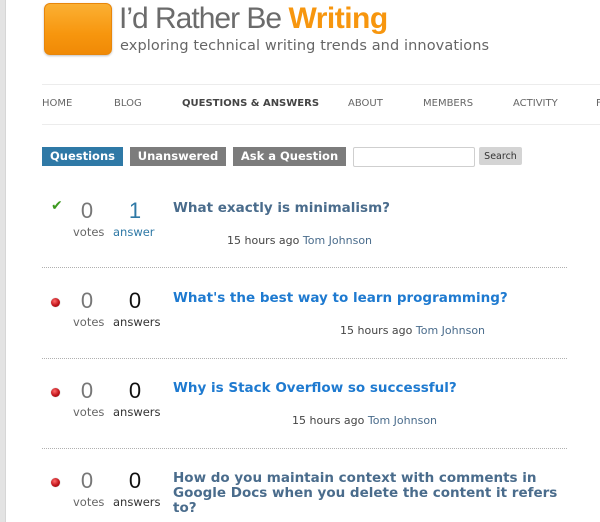 This screenshot has height=522, width=600. I want to click on site-logo-icon, so click(78, 29).